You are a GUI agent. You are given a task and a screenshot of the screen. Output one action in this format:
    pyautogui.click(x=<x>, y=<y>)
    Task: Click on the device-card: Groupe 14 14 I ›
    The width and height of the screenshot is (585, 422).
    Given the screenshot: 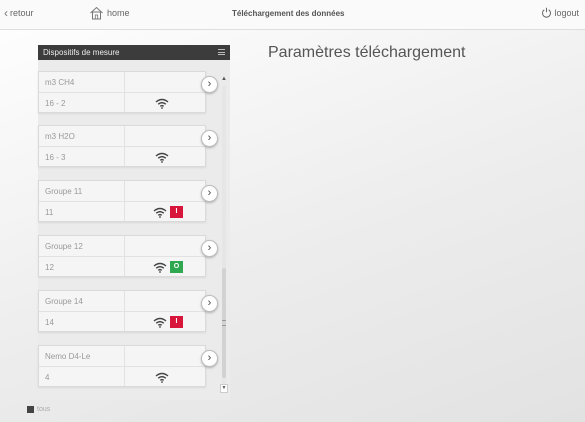 What is the action you would take?
    pyautogui.click(x=128, y=311)
    